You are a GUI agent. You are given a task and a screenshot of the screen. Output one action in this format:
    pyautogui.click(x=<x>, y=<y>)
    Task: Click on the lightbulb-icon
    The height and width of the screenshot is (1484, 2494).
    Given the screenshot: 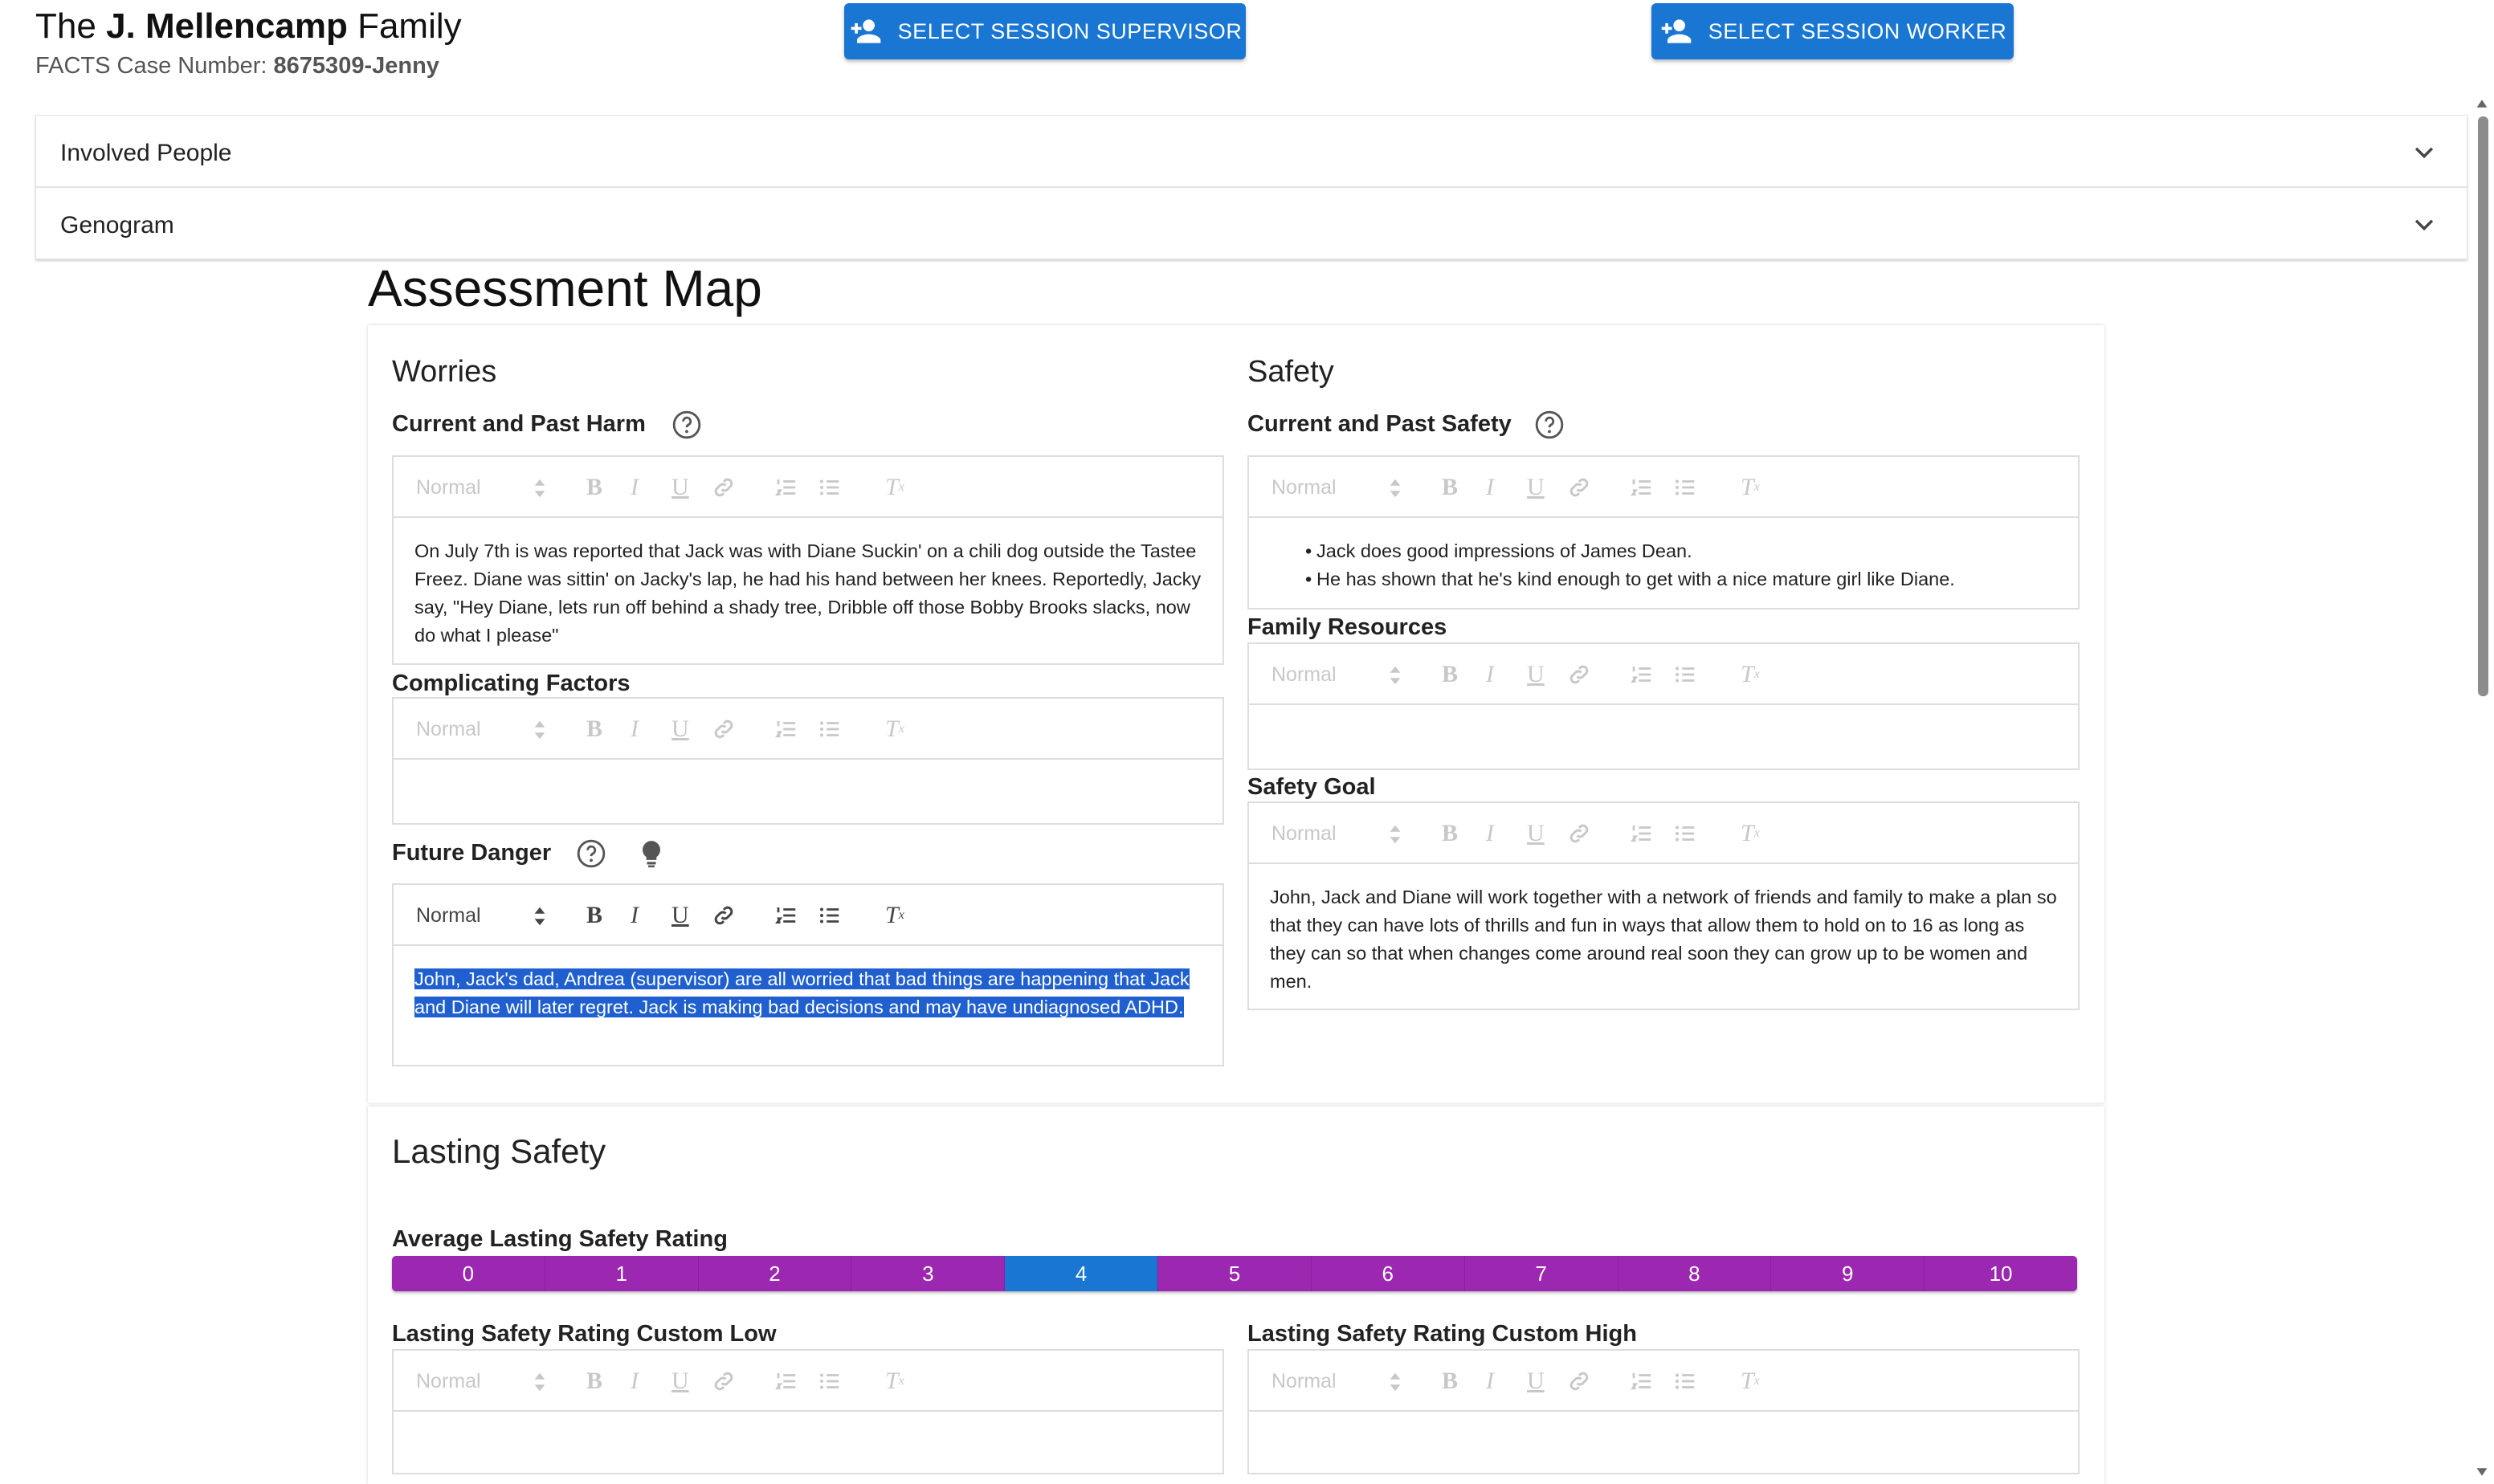 What is the action you would take?
    pyautogui.click(x=651, y=853)
    